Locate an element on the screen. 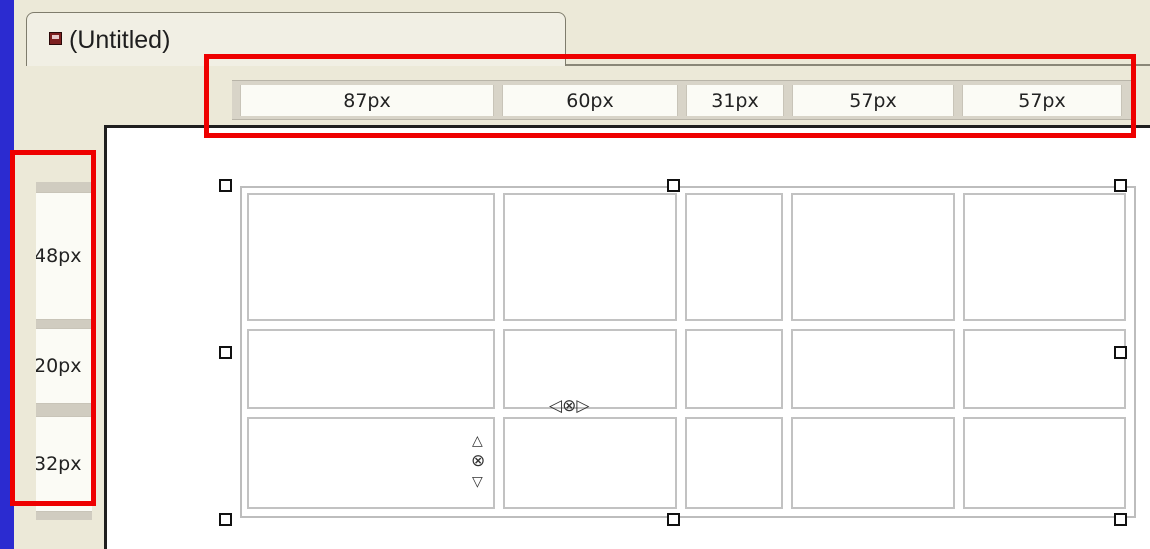  column-width-5: 57px is located at coordinates (1042, 100).